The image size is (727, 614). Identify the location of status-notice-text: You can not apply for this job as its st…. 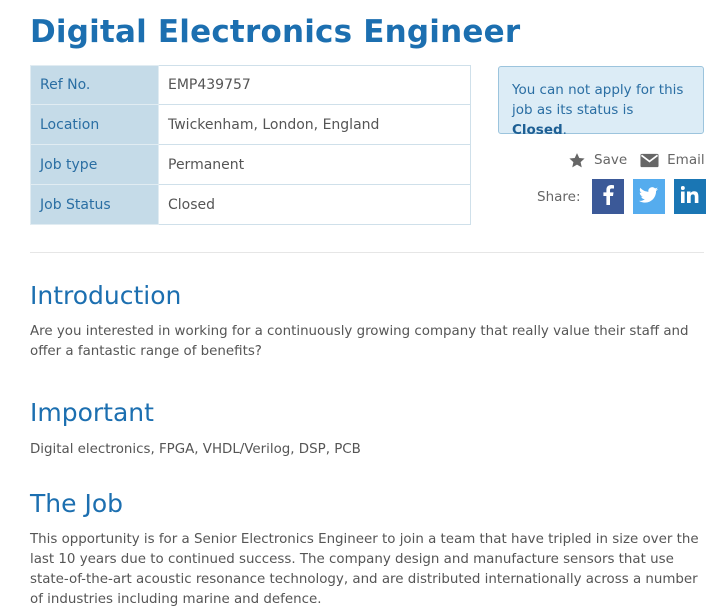
(598, 100).